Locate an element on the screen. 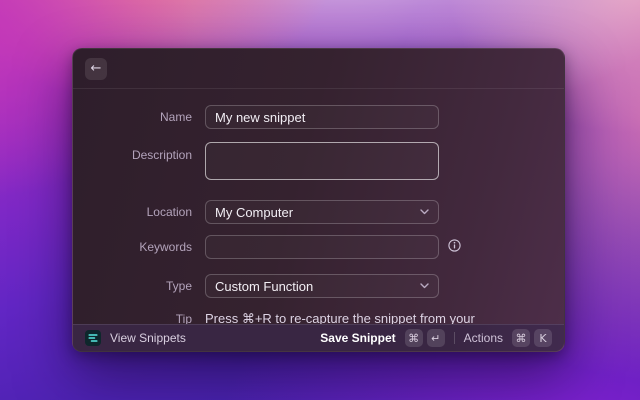  view-snippets-label: View Snippets is located at coordinates (148, 338).